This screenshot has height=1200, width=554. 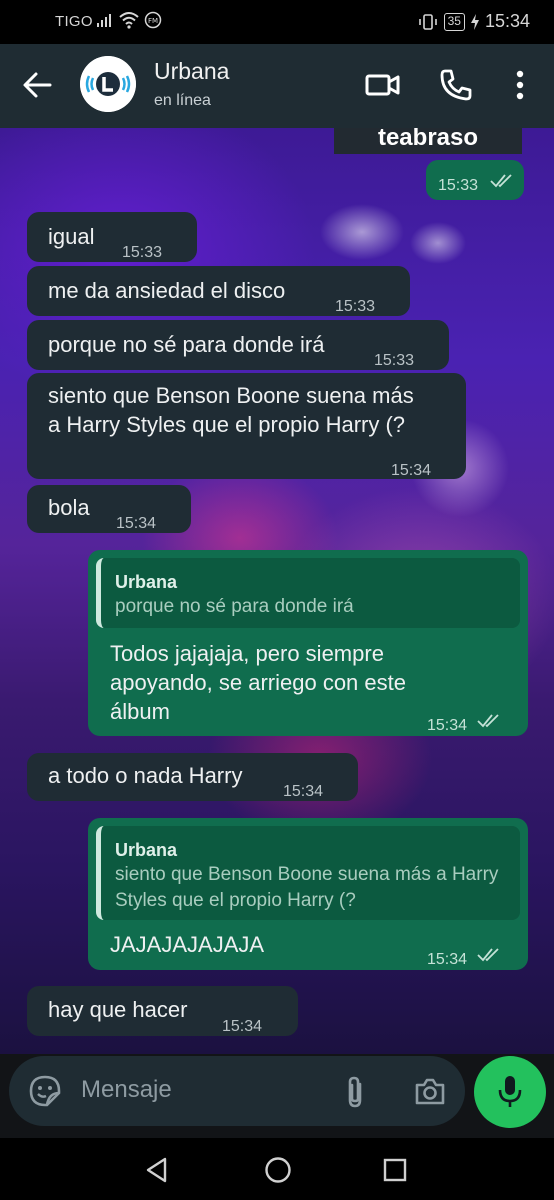 What do you see at coordinates (507, 21) in the screenshot?
I see `status-time: 15:34` at bounding box center [507, 21].